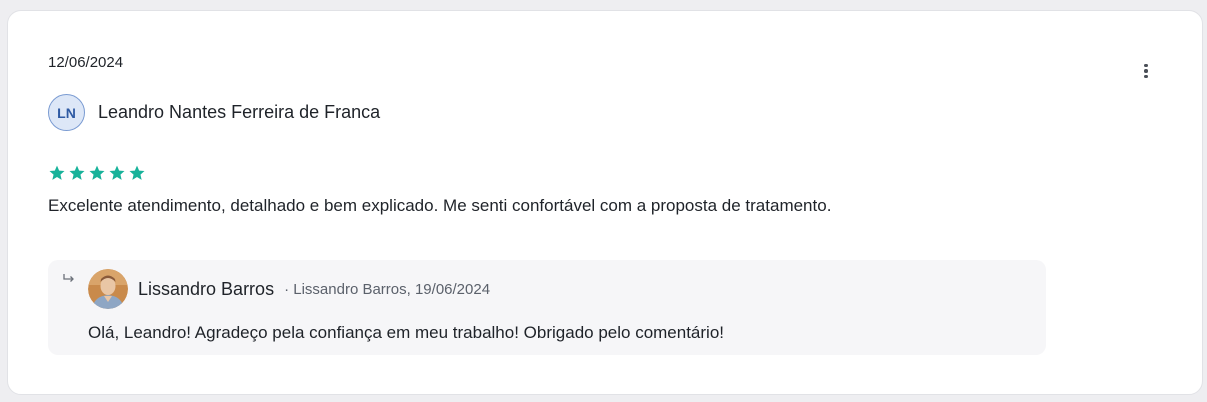 Image resolution: width=1207 pixels, height=402 pixels. I want to click on reply-meta: · Lissandro Barros, 19/06/2024, so click(387, 289).